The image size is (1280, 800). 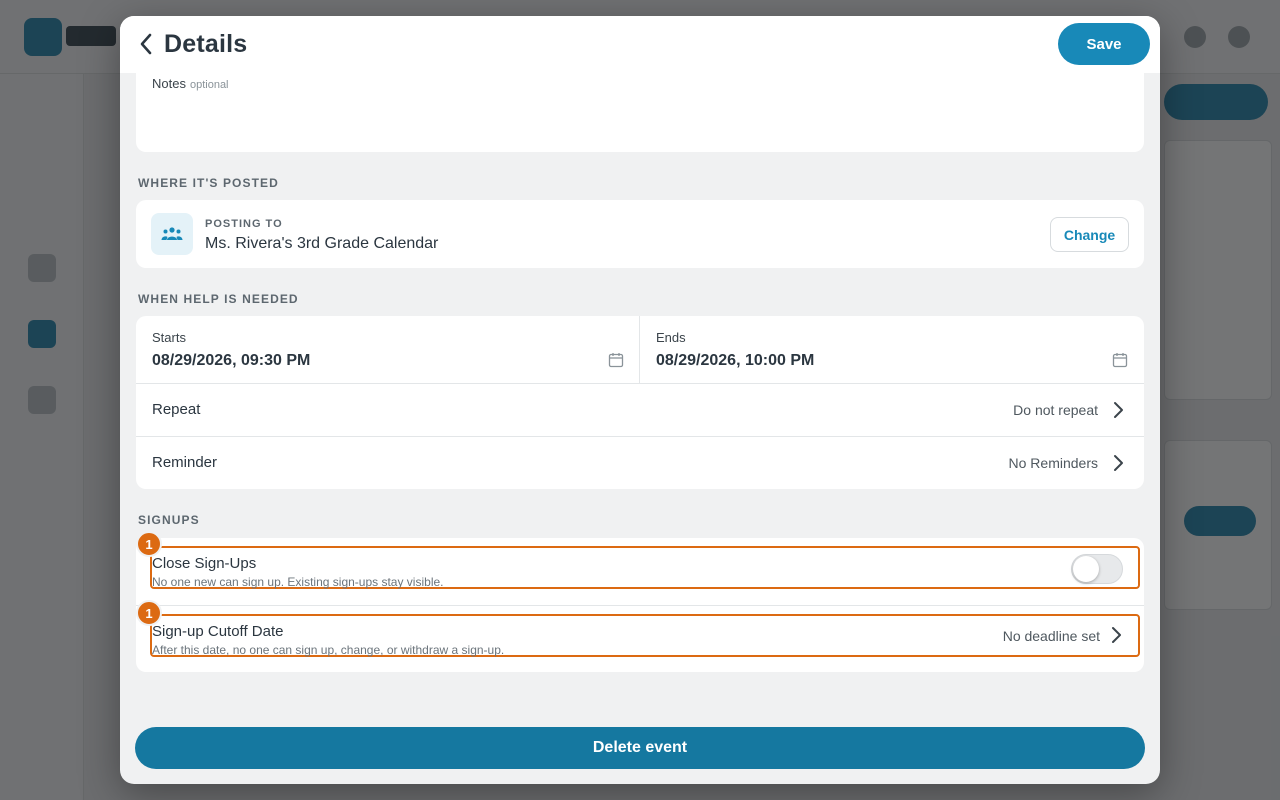 What do you see at coordinates (218, 299) in the screenshot?
I see `section-label-when: WHEN HELP IS NEEDED` at bounding box center [218, 299].